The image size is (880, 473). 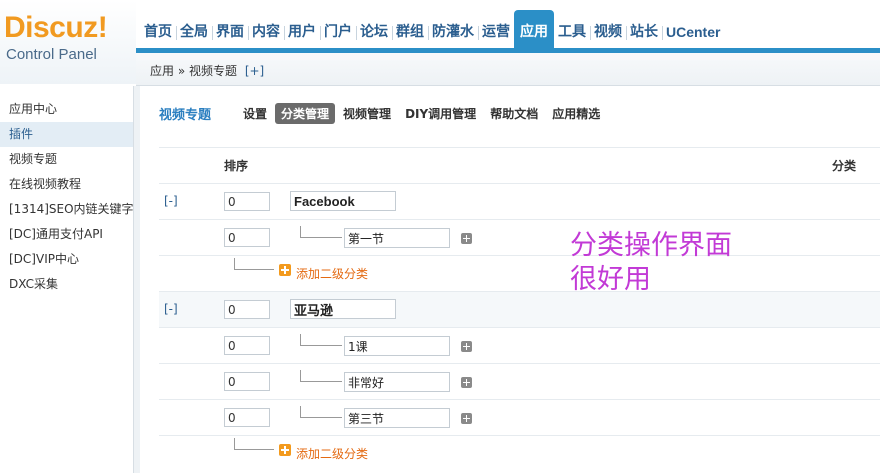 What do you see at coordinates (66, 284) in the screenshot?
I see `sidebar-item-dxc: DXC采集` at bounding box center [66, 284].